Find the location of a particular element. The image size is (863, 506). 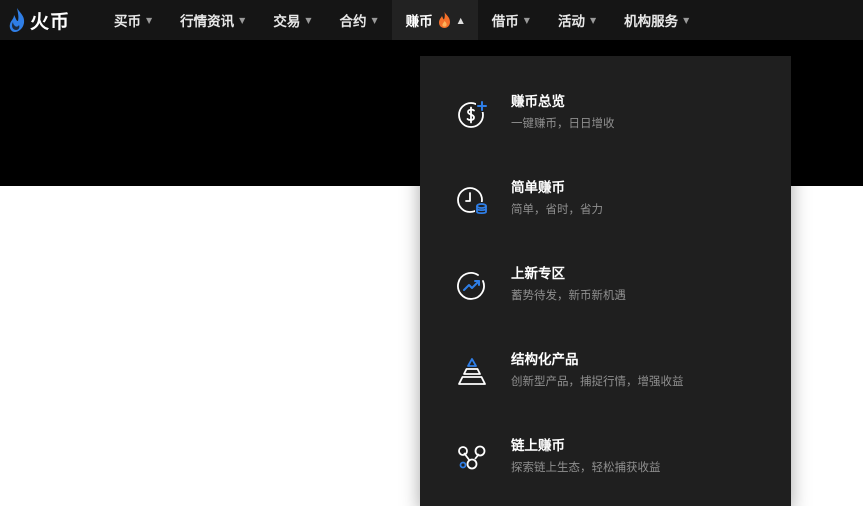

nav-item-markets: 行情资讯 ▼ is located at coordinates (212, 20).